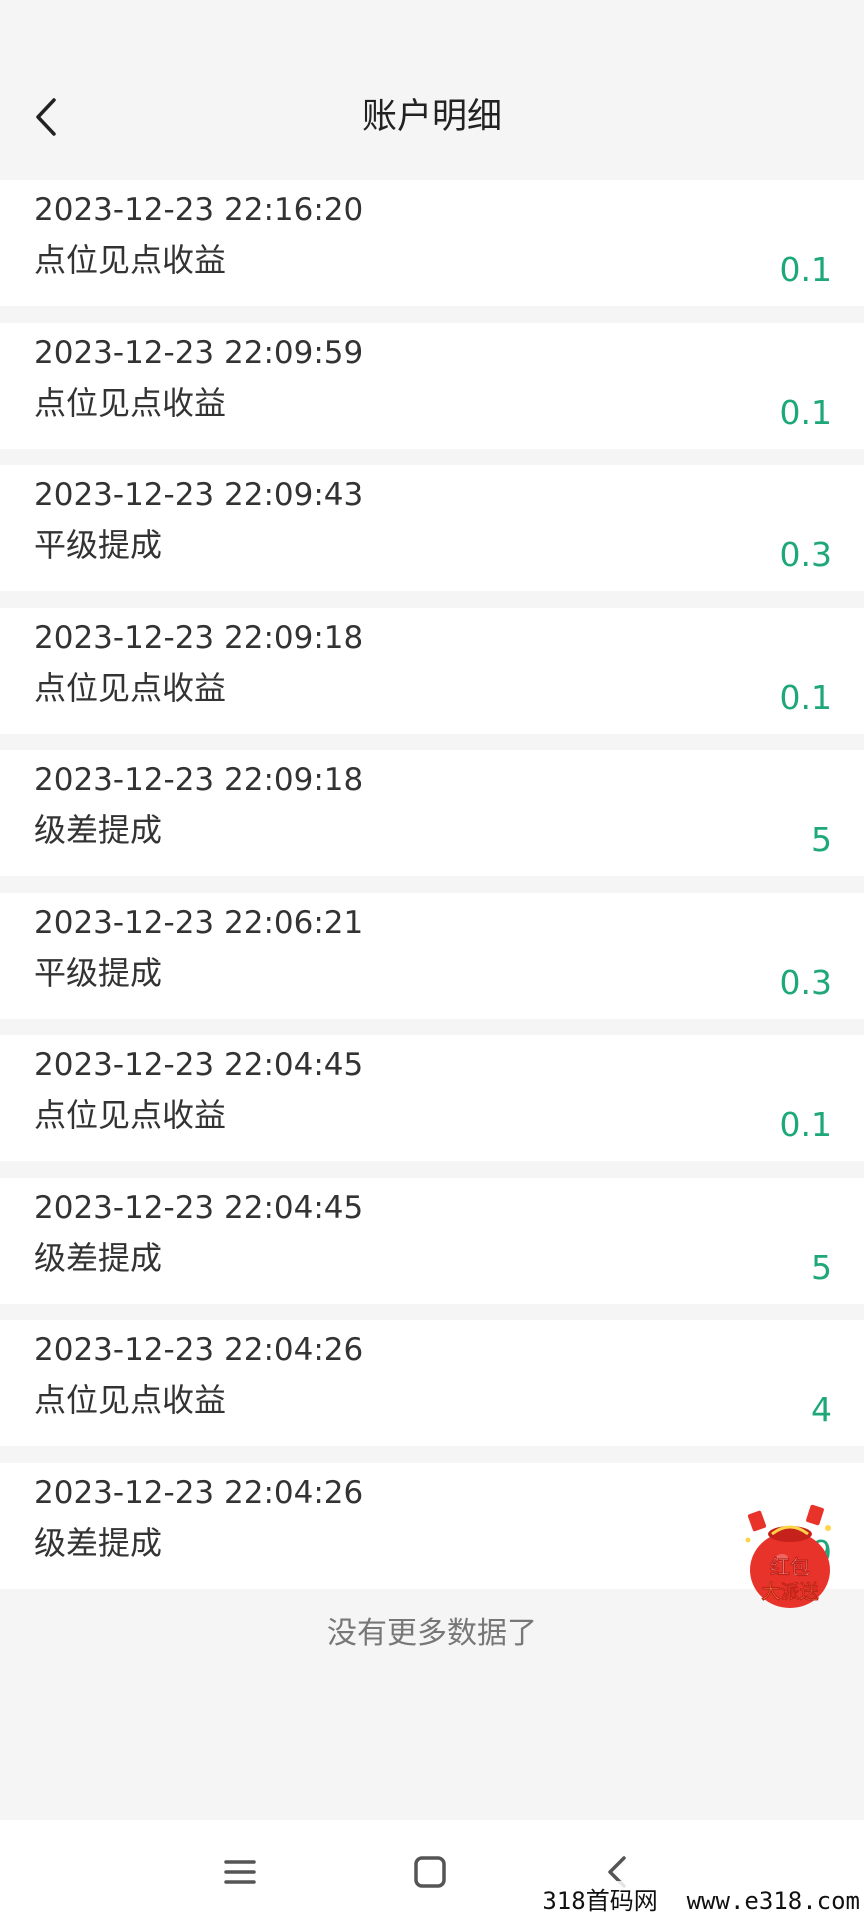 The image size is (864, 1920). Describe the element at coordinates (790, 1591) in the screenshot. I see `promo-line2: 大派送` at that location.